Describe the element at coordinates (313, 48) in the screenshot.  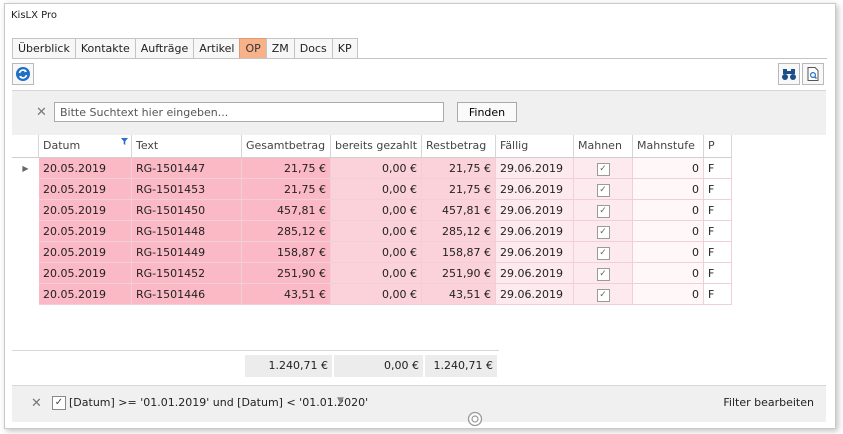
I see `tab-docs: Docs` at that location.